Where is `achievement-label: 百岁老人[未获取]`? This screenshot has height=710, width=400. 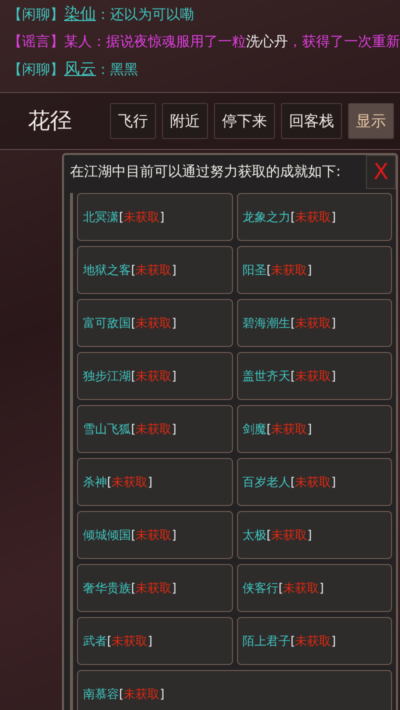 achievement-label: 百岁老人[未获取] is located at coordinates (289, 482).